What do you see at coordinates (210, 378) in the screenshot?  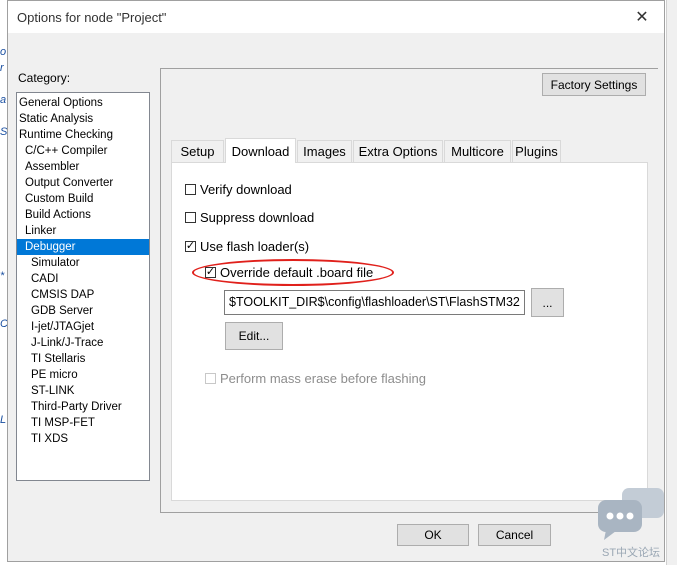 I see `checkbox-disabled-icon` at bounding box center [210, 378].